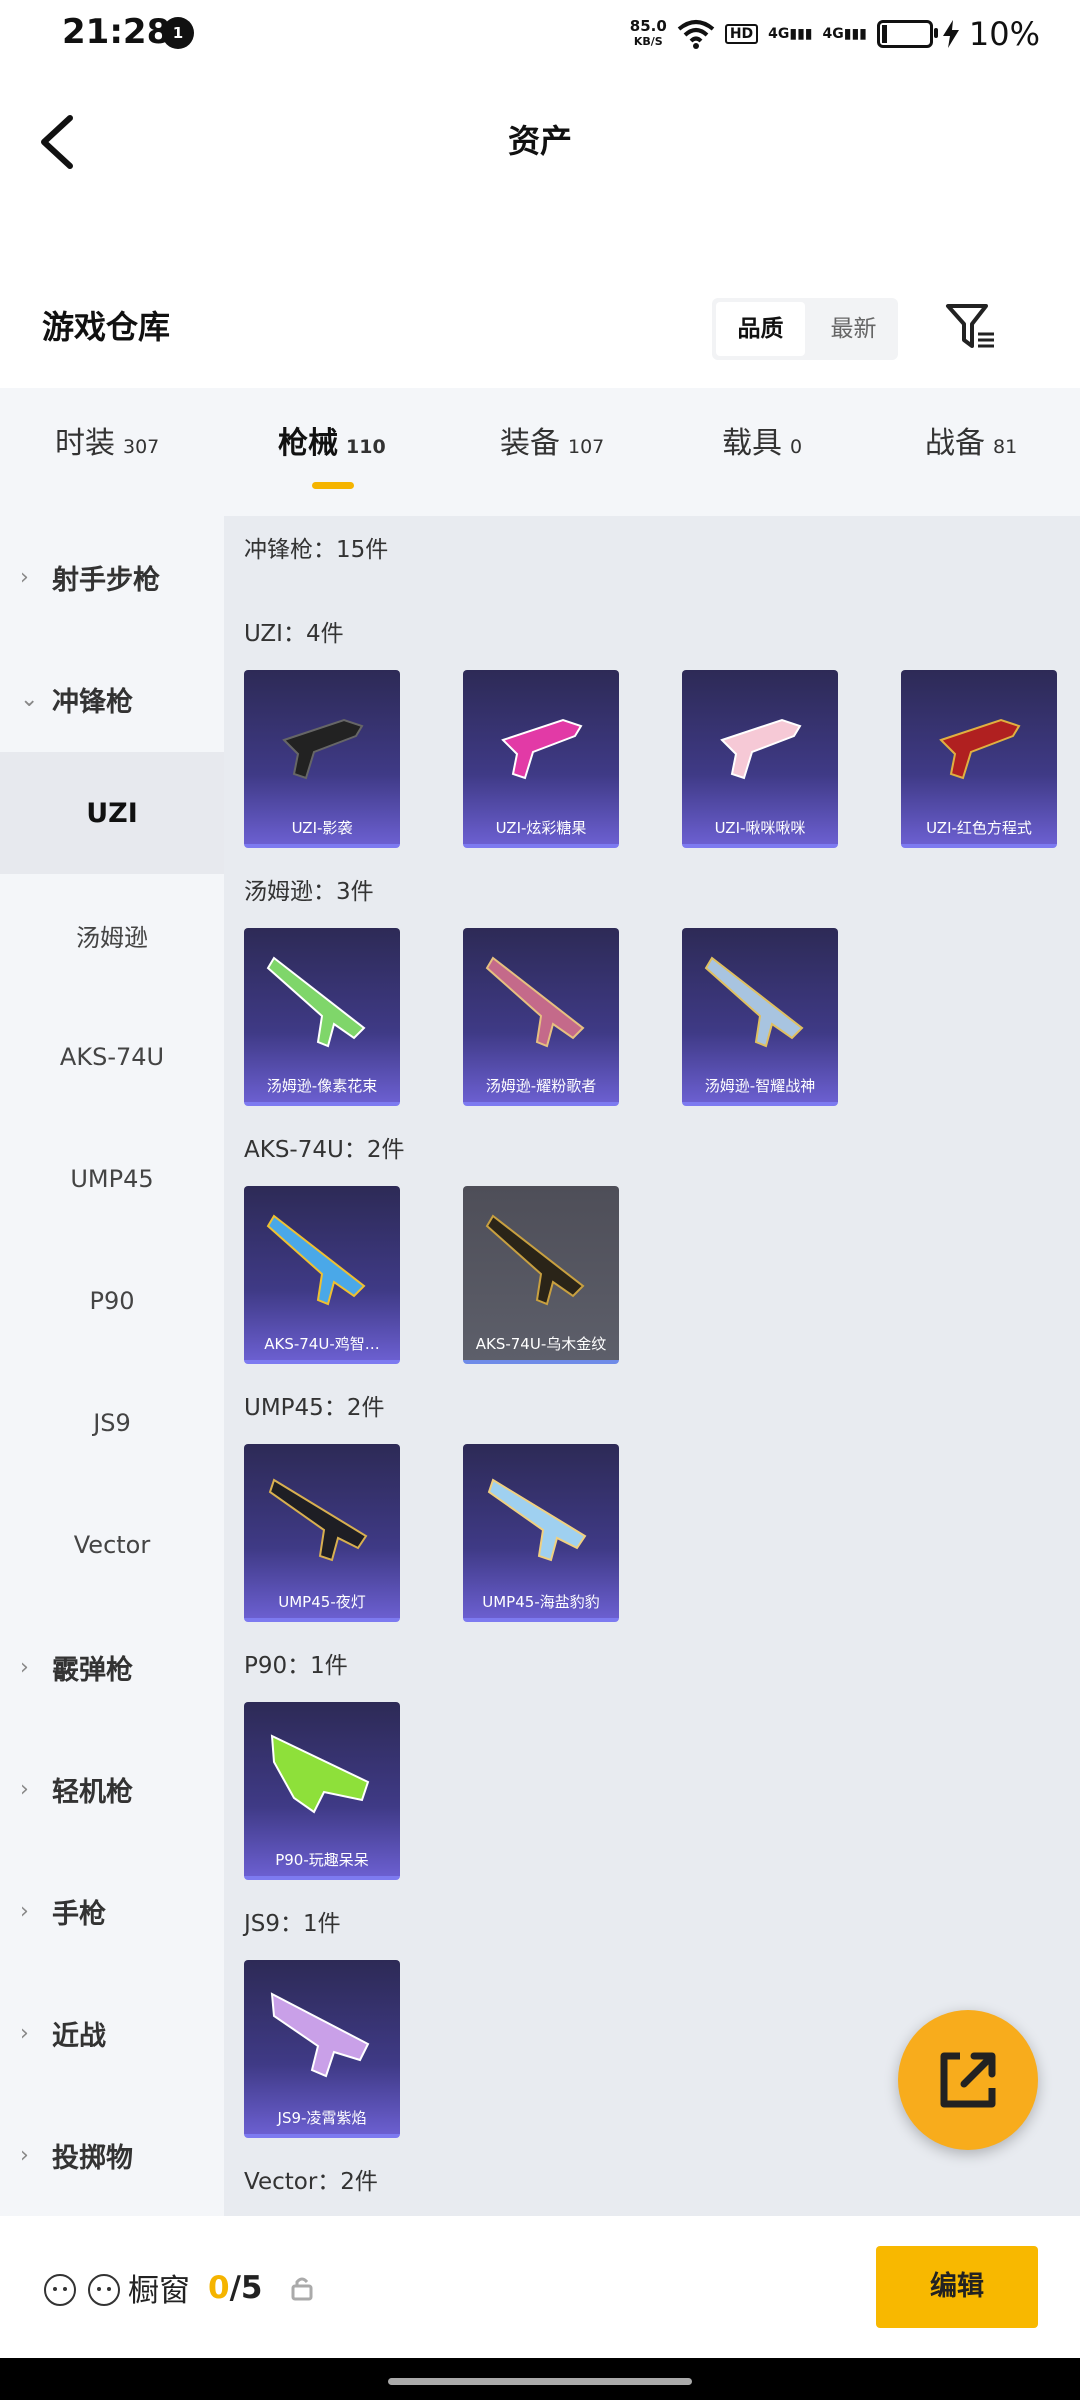  What do you see at coordinates (292, 1924) in the screenshot?
I see `group-title-js9: JS9：1件` at bounding box center [292, 1924].